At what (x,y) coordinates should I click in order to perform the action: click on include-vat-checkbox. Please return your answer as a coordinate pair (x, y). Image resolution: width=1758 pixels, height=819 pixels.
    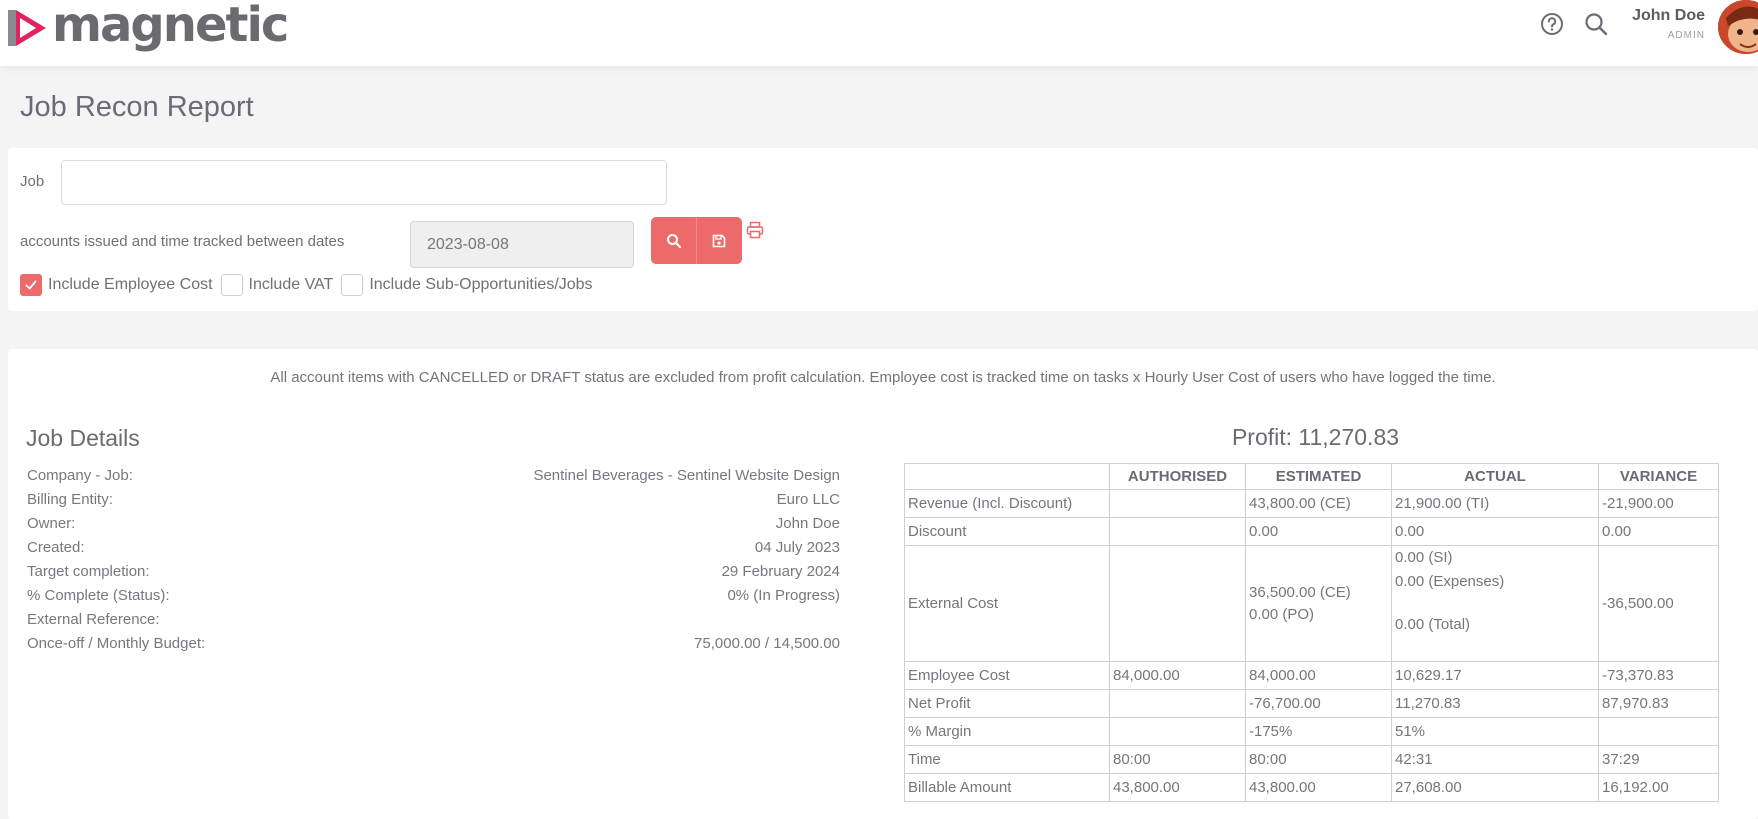
    Looking at the image, I should click on (231, 285).